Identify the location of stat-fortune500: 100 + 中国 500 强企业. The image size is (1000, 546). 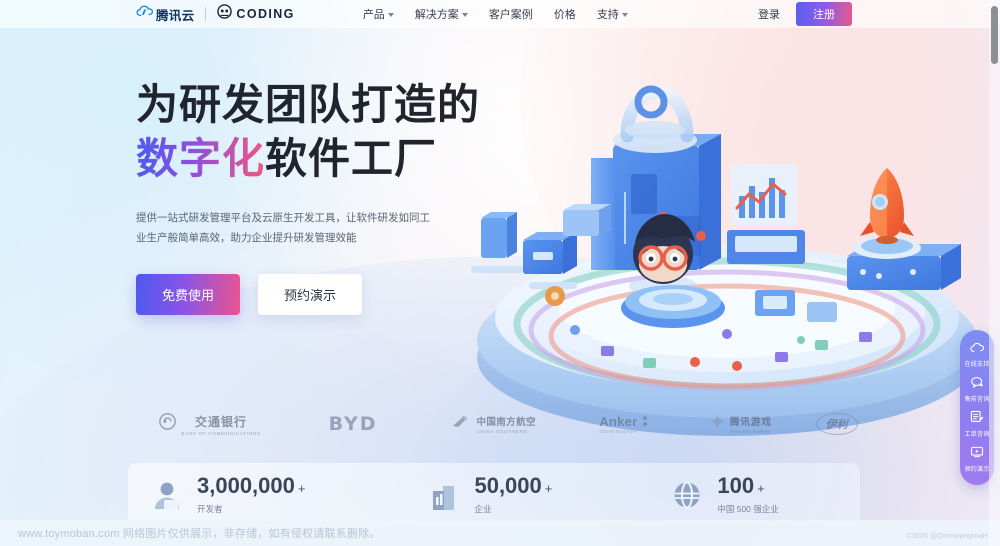
(724, 493).